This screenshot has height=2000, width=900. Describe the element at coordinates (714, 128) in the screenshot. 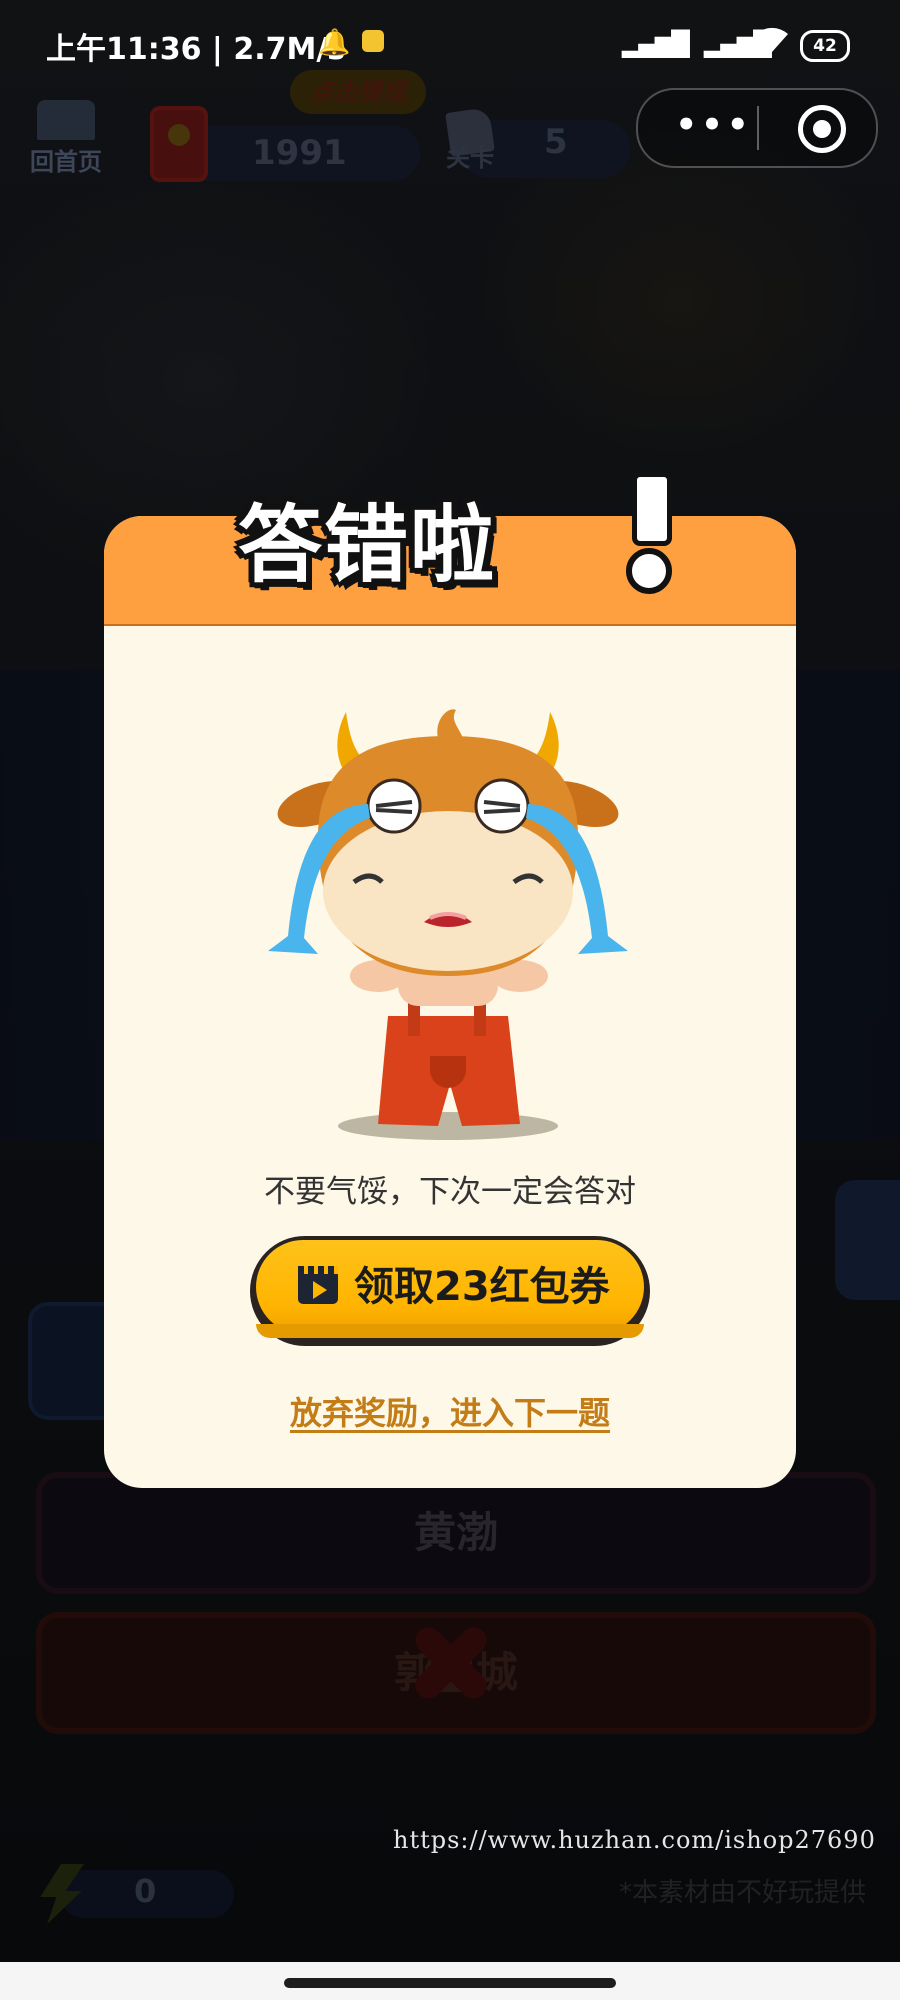

I see `more-menu-button: •••` at that location.